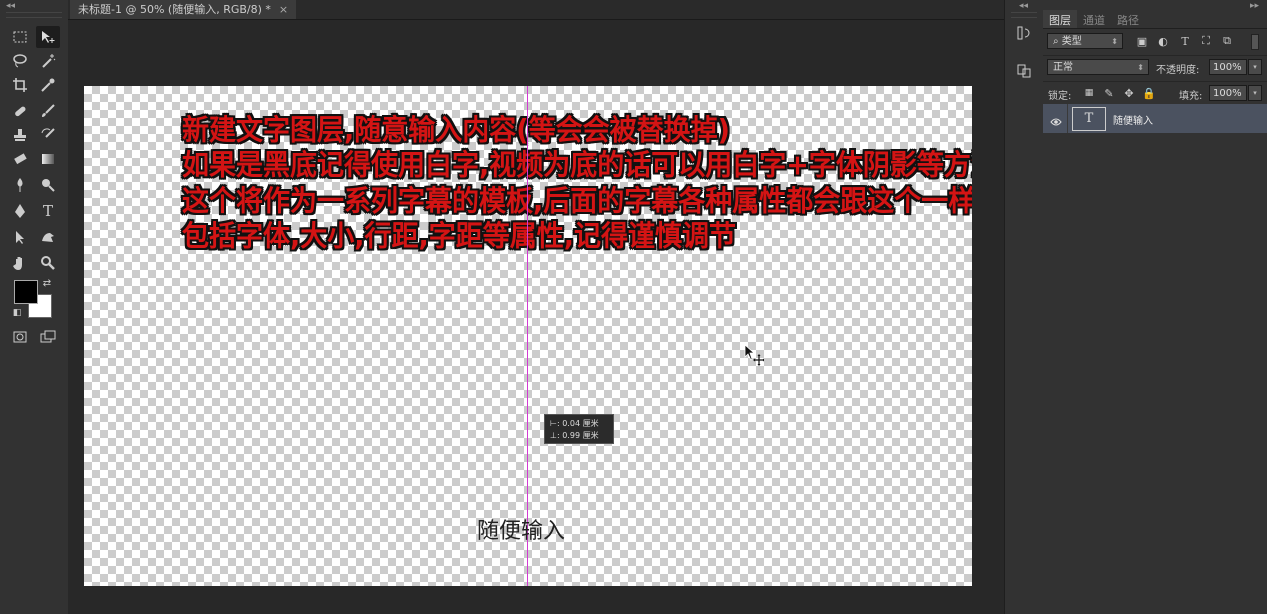  I want to click on tab-paths: 路径, so click(1128, 19).